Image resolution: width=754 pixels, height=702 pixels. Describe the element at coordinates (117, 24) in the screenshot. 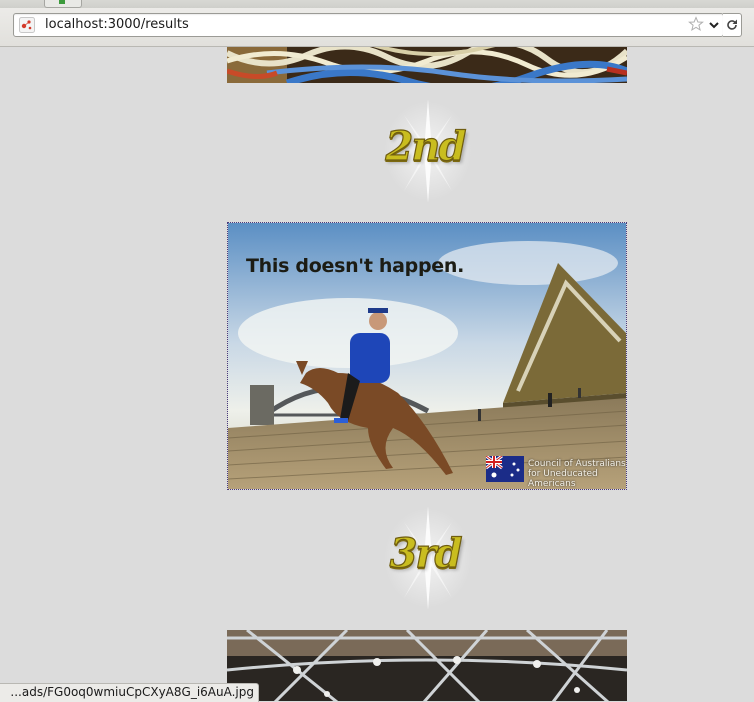

I see `url-text: localhost:3000/results` at that location.